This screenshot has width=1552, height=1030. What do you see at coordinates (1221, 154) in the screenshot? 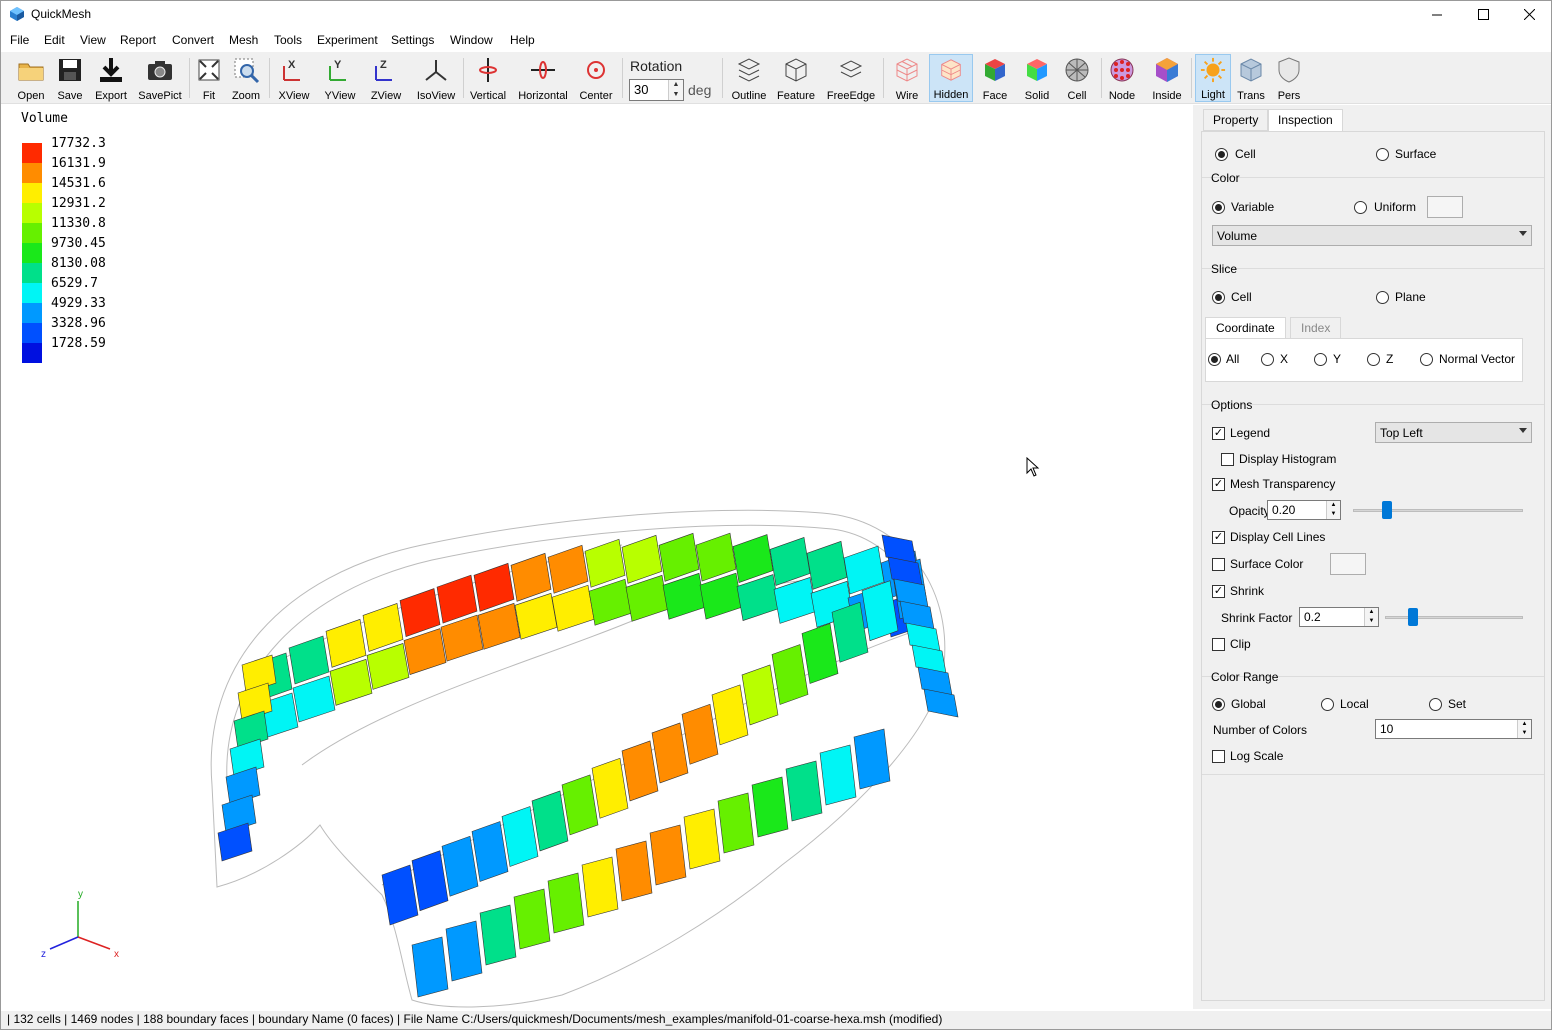
I see `target-cell-radio` at bounding box center [1221, 154].